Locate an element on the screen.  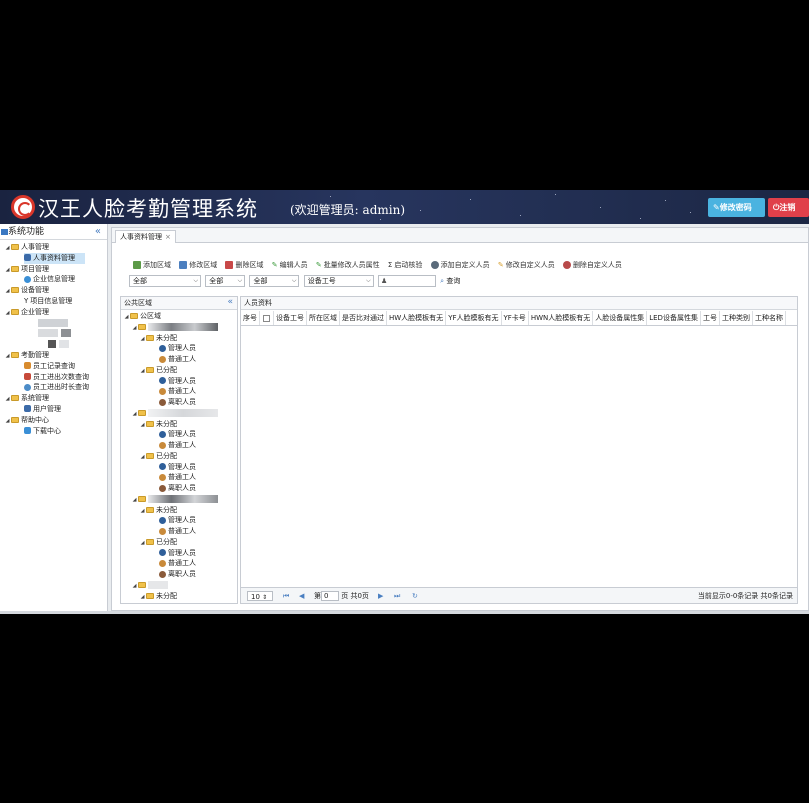
search-input: ♟ is located at coordinates (406, 281).